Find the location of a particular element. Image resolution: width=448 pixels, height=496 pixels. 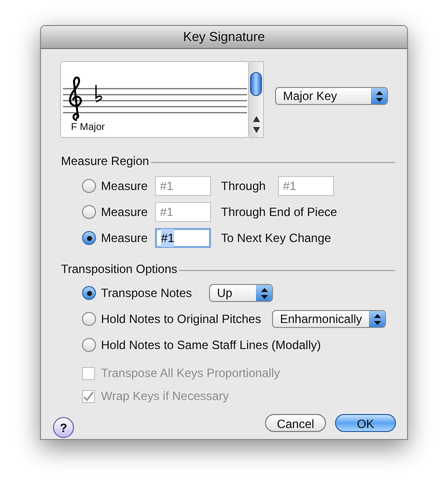

field-label: Through End of Piece is located at coordinates (279, 212).